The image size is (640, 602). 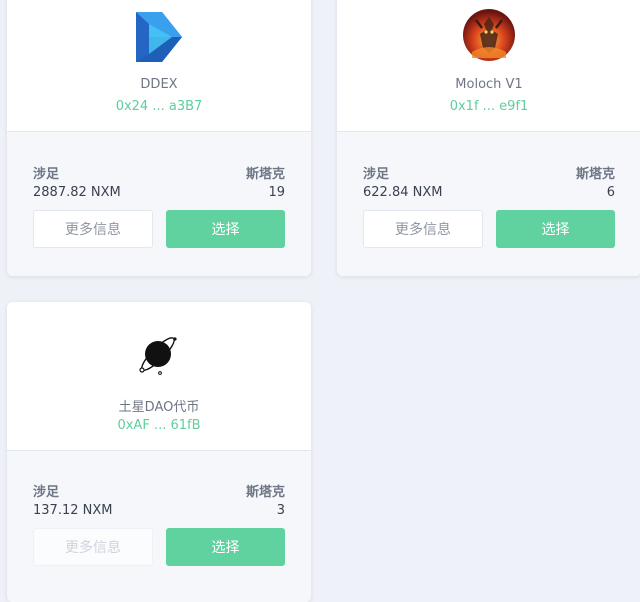 I want to click on card-header: DDEX 0x24 ... a3B7, so click(x=159, y=66).